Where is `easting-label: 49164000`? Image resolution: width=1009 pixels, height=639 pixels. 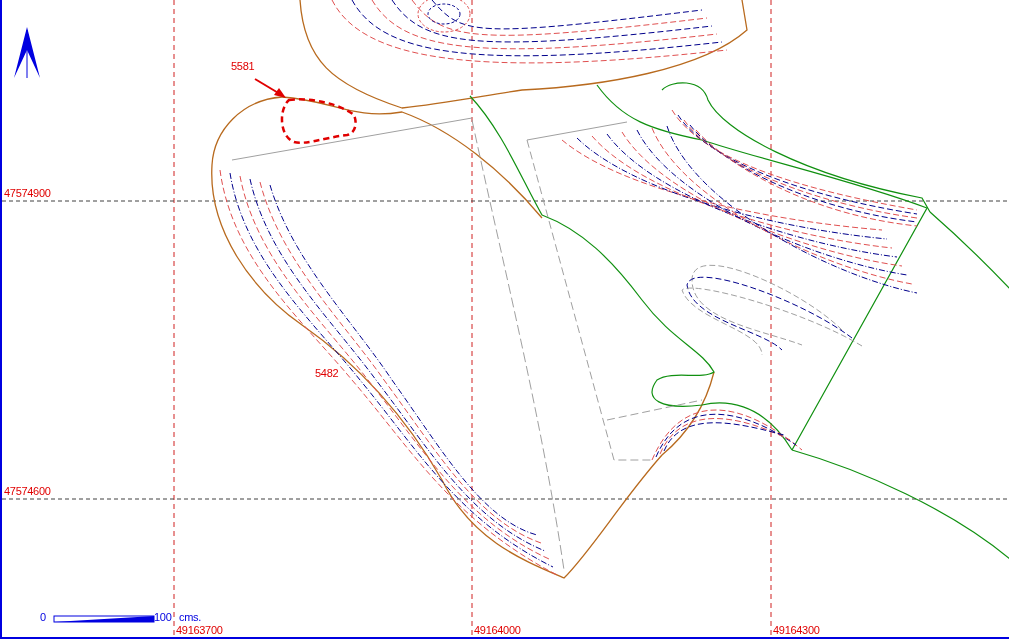
easting-label: 49164000 is located at coordinates (497, 630).